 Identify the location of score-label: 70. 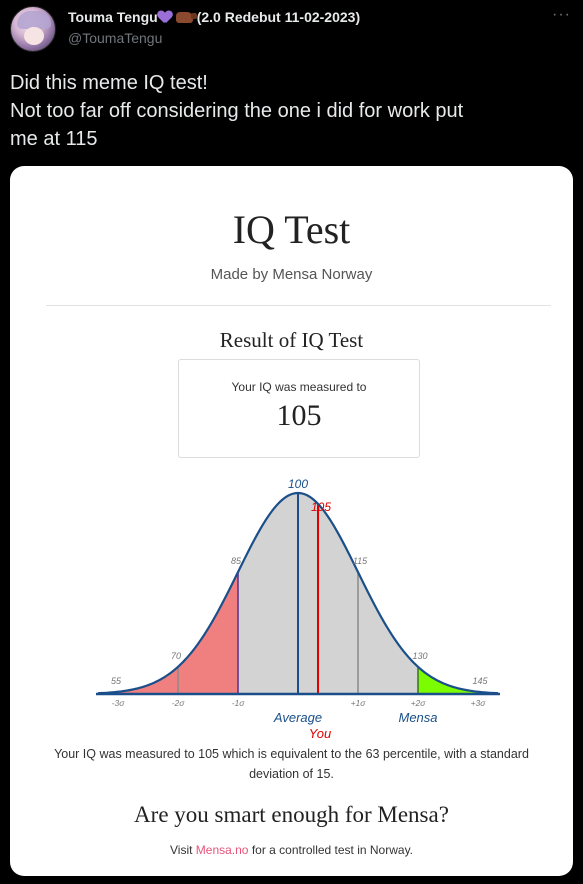
(176, 656).